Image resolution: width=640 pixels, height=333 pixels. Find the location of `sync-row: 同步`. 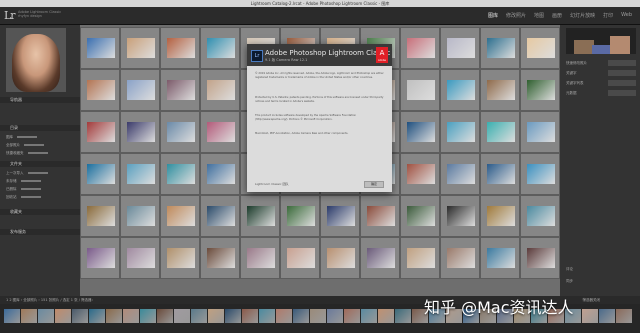

sync-row: 同步 is located at coordinates (601, 281).